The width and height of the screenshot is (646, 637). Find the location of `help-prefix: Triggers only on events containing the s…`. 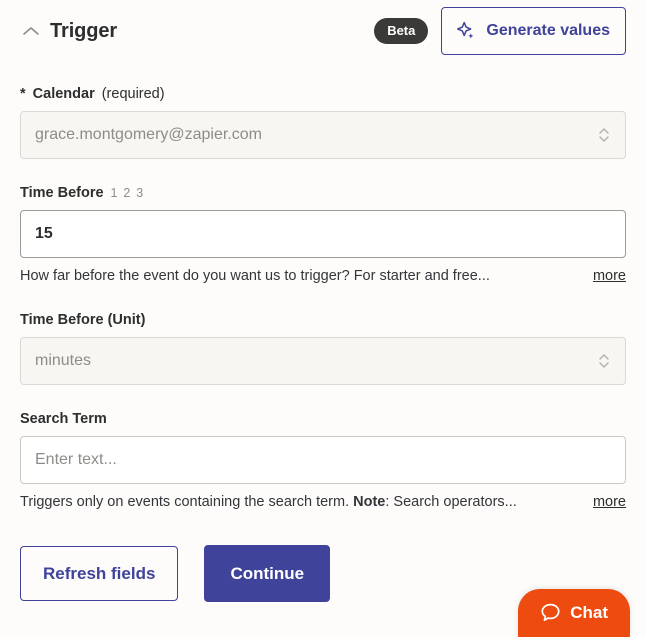

help-prefix: Triggers only on events containing the s… is located at coordinates (187, 501).